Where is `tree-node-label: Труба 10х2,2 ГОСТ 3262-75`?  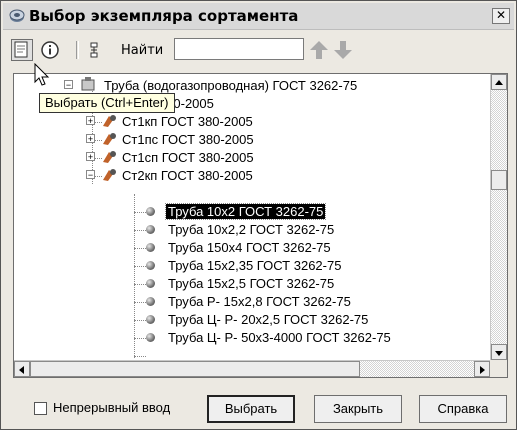
tree-node-label: Труба 10х2,2 ГОСТ 3262-75 is located at coordinates (251, 229).